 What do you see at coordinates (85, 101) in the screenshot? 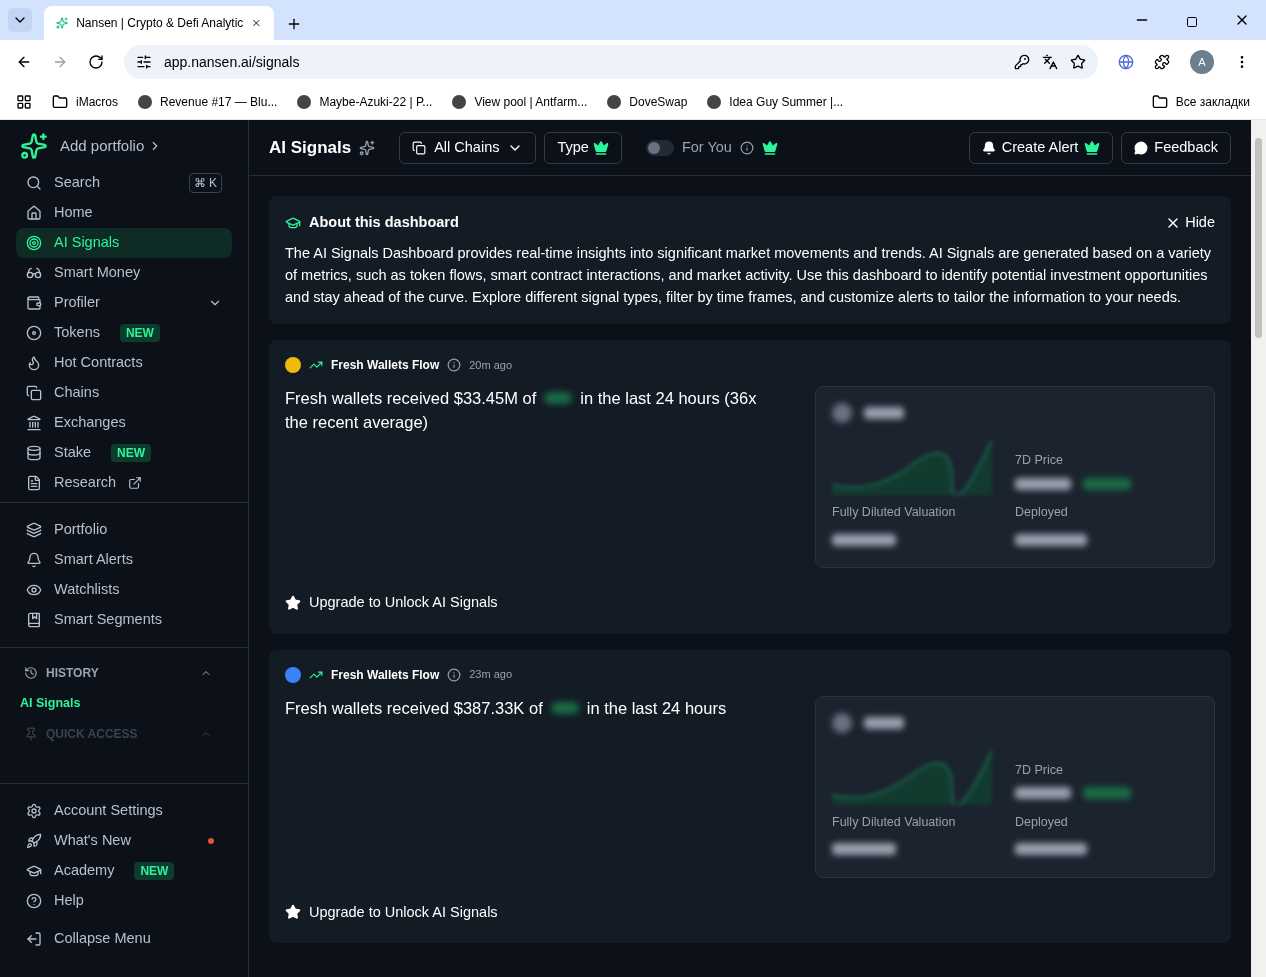
I see `bookmark-item: iMacros` at bounding box center [85, 101].